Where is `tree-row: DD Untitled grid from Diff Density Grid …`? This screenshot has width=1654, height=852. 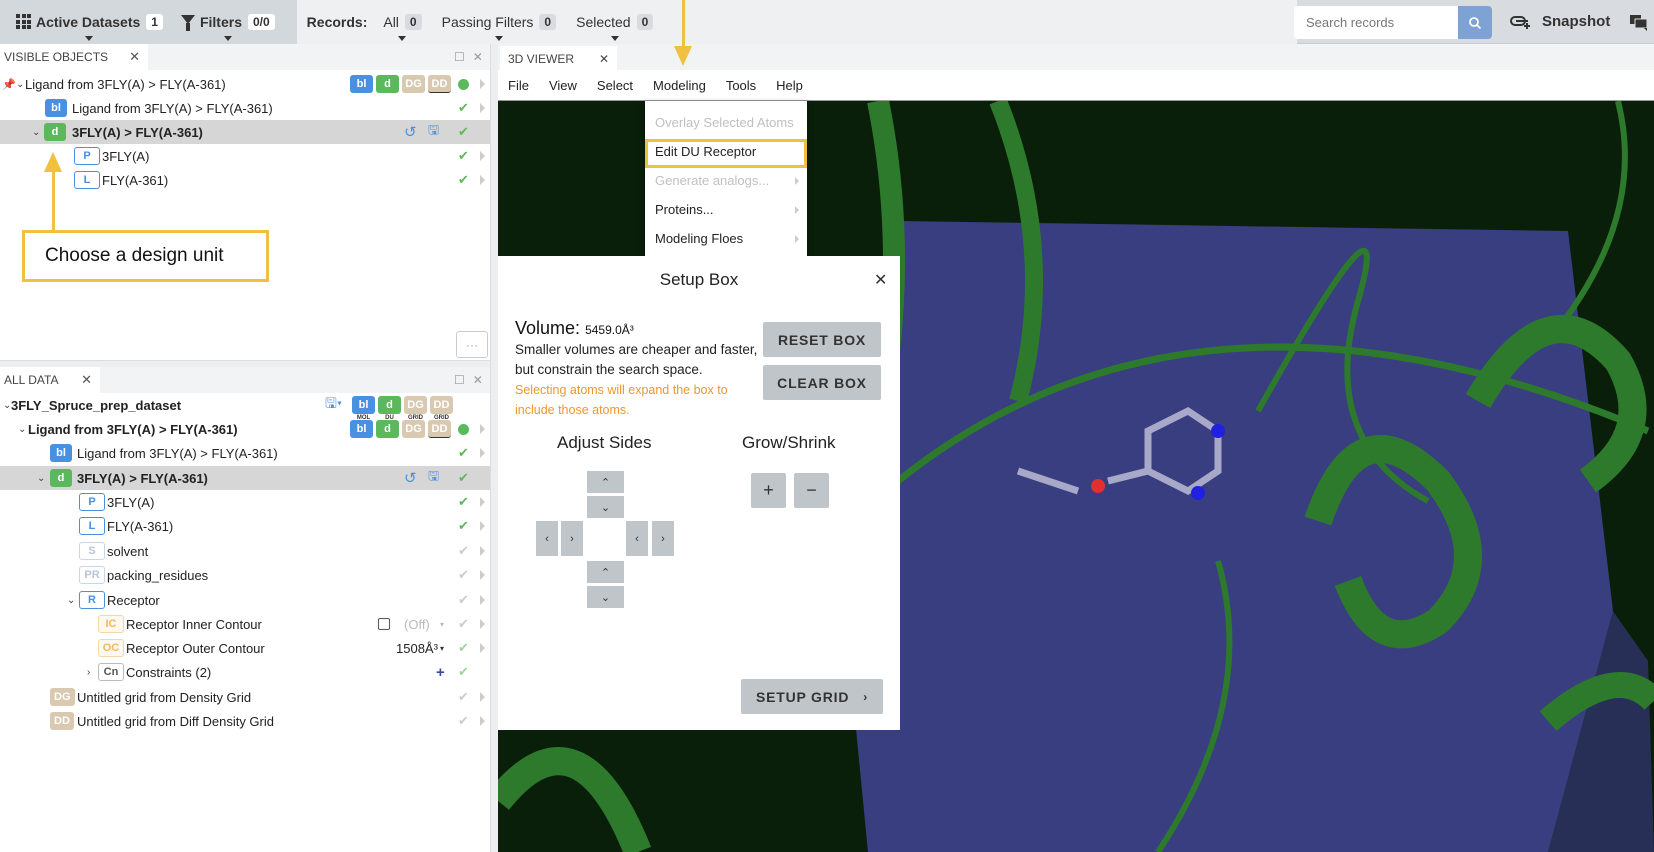
tree-row: DD Untitled grid from Diff Density Grid … is located at coordinates (245, 721).